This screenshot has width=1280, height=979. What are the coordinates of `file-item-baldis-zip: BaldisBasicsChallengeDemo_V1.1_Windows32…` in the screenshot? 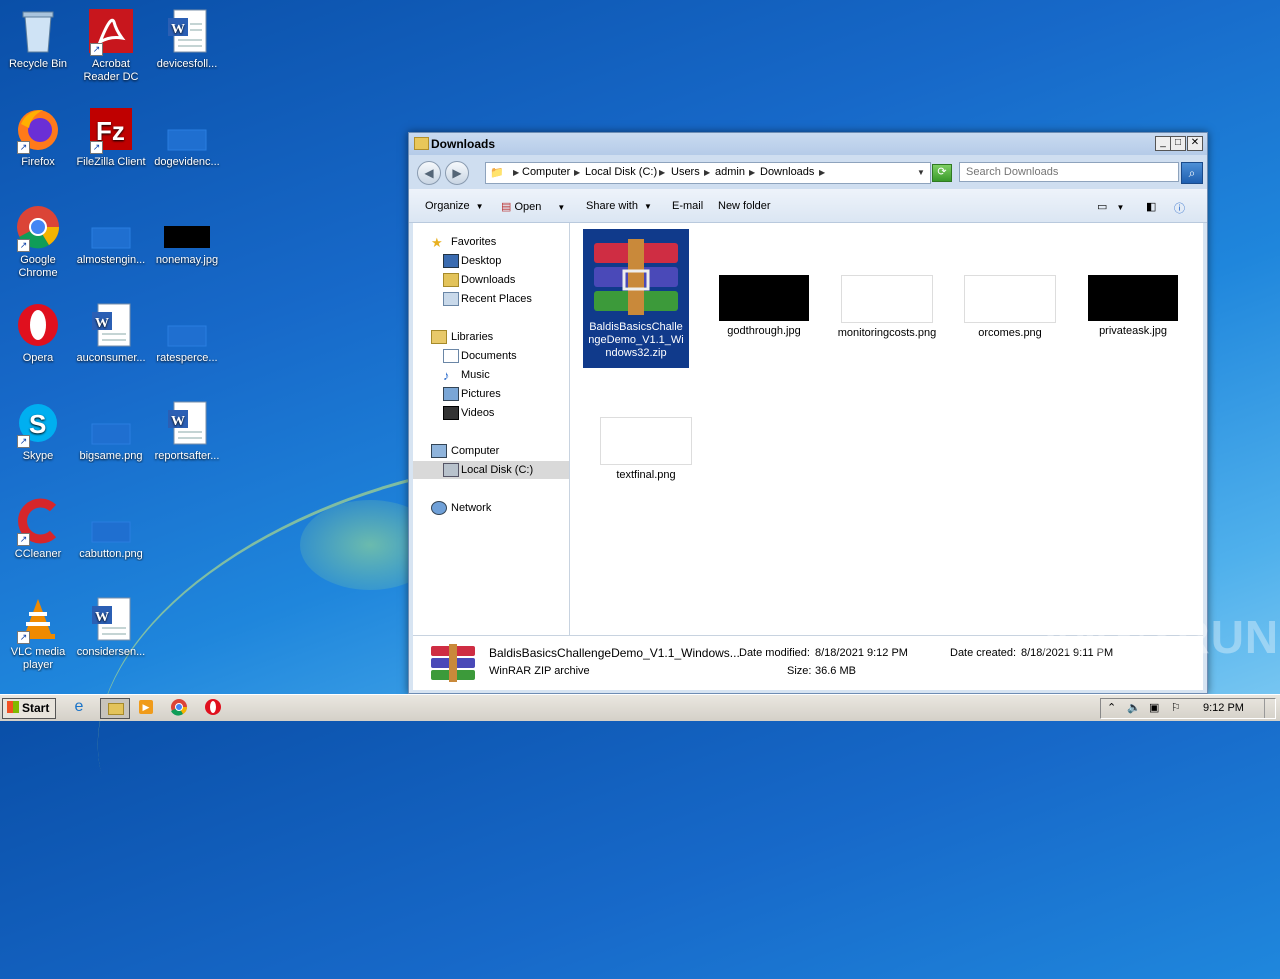 It's located at (636, 298).